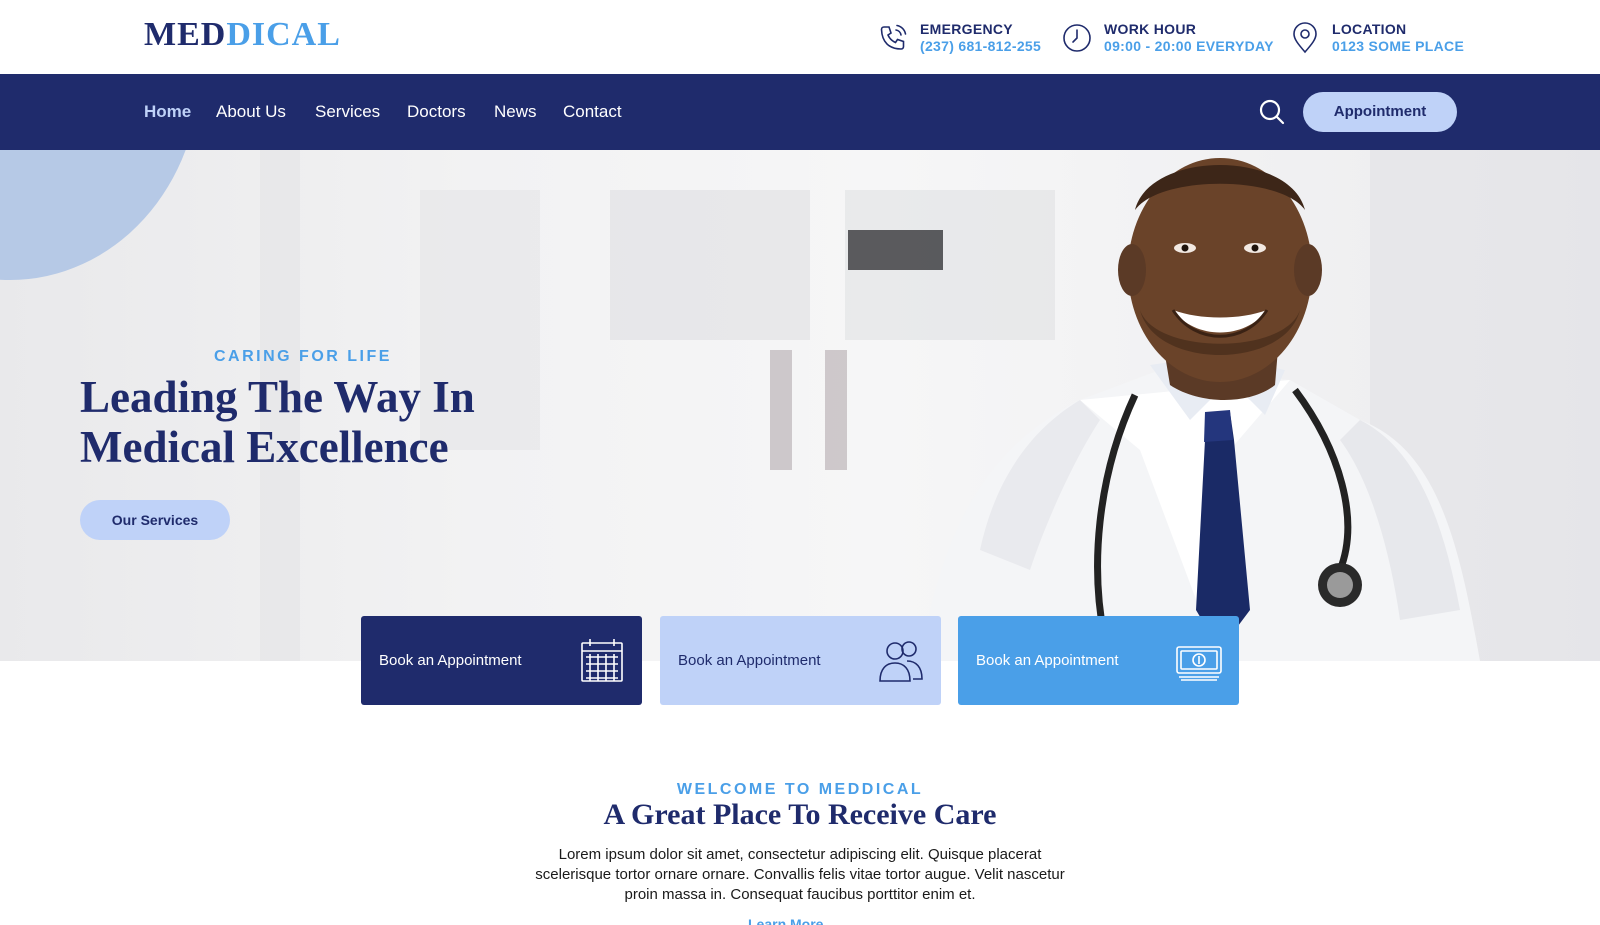 This screenshot has width=1600, height=925. I want to click on book-appointment-card-3: Book an Appointment, so click(1098, 660).